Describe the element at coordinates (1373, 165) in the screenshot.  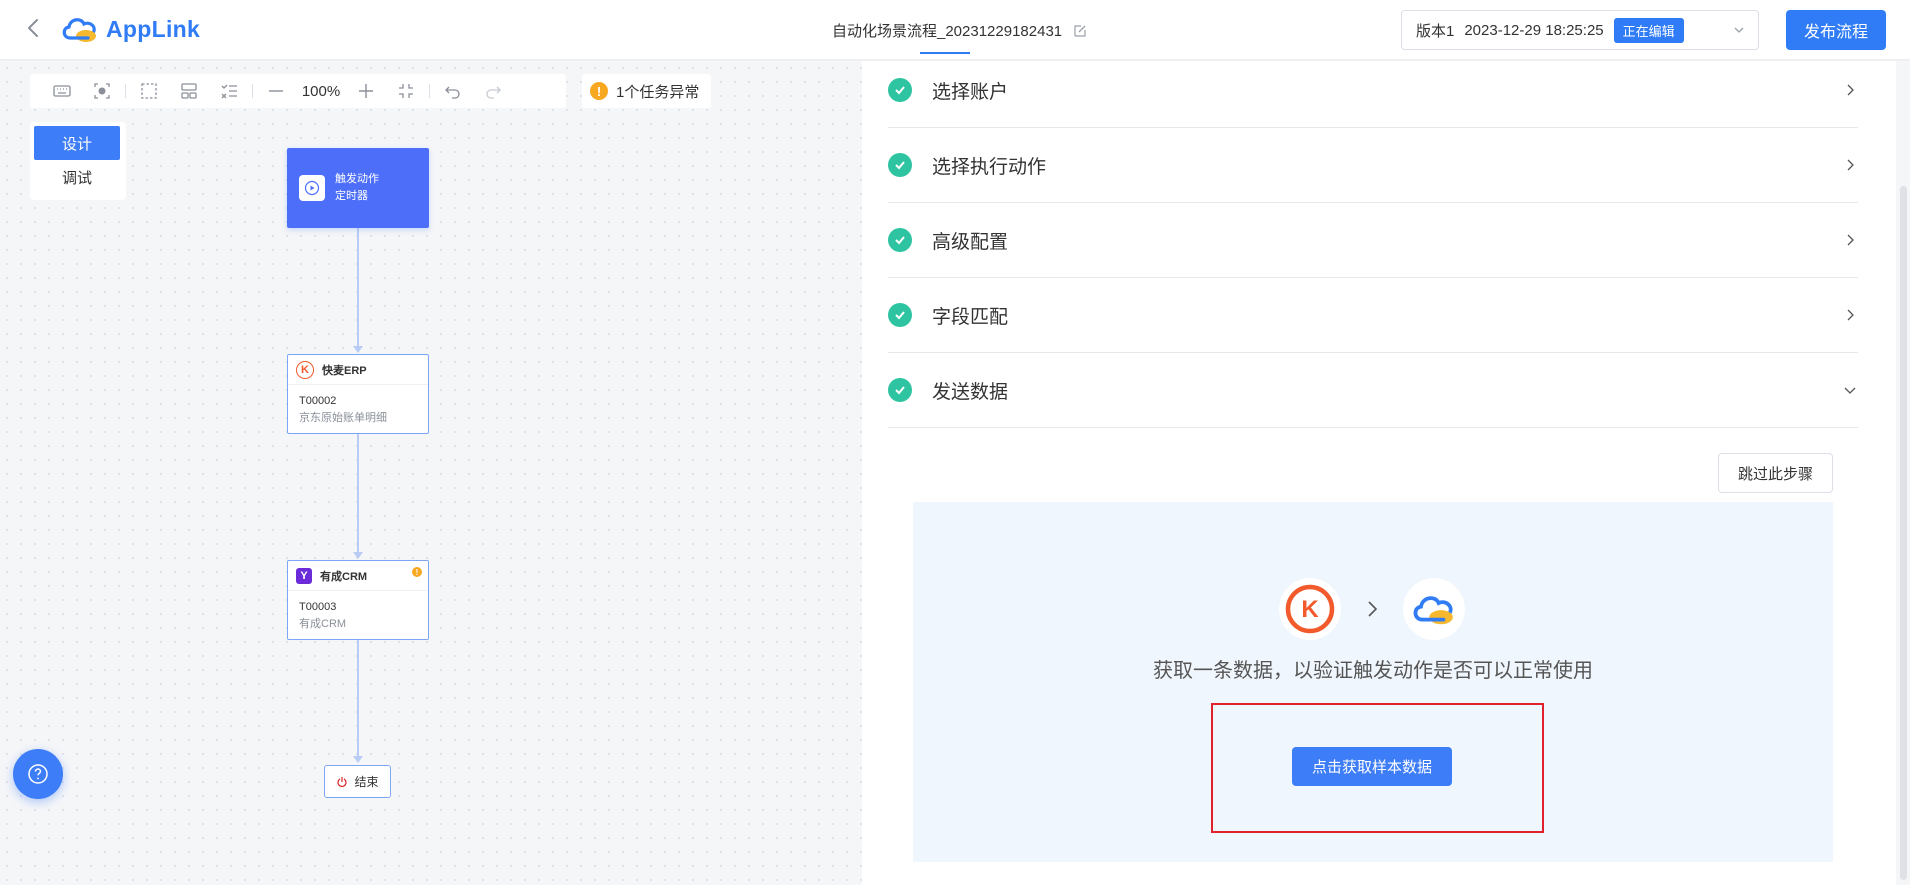
I see `step-select-action: 选择执行动作` at that location.